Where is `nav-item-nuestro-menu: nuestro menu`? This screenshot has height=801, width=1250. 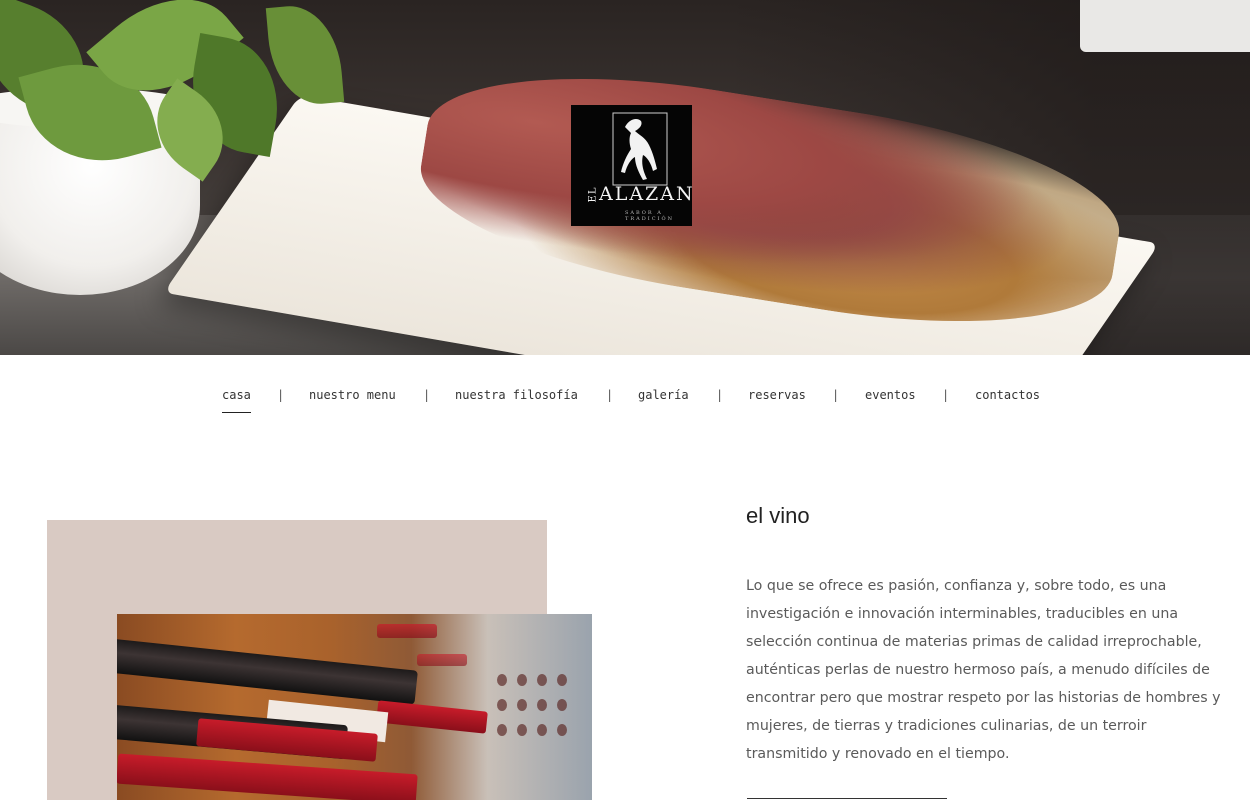
nav-item-nuestro-menu: nuestro menu is located at coordinates (352, 395).